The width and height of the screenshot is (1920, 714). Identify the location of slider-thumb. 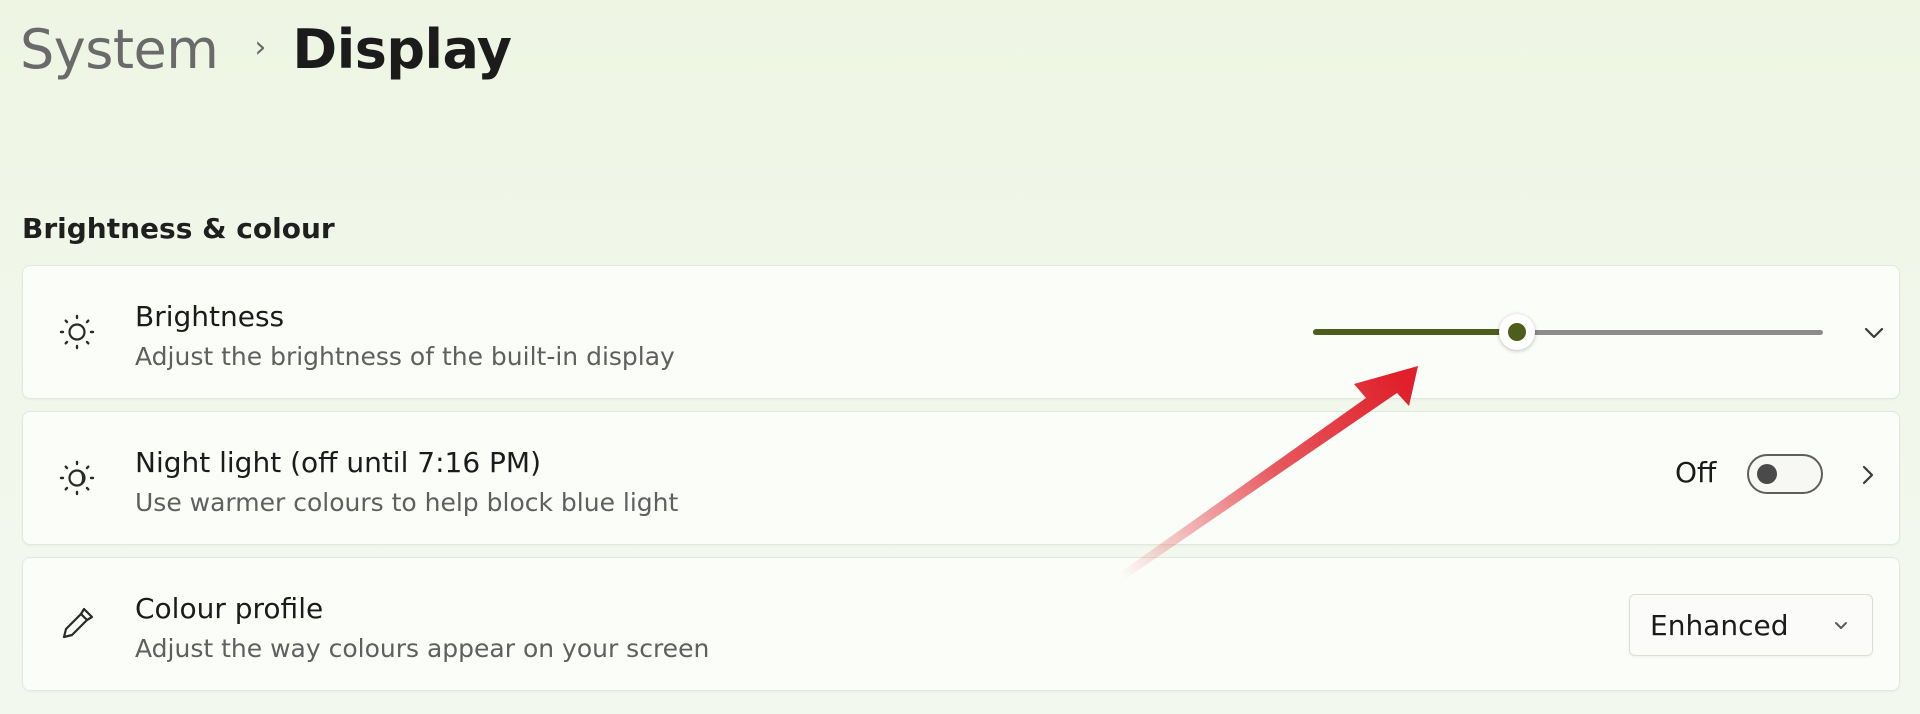
(1517, 332).